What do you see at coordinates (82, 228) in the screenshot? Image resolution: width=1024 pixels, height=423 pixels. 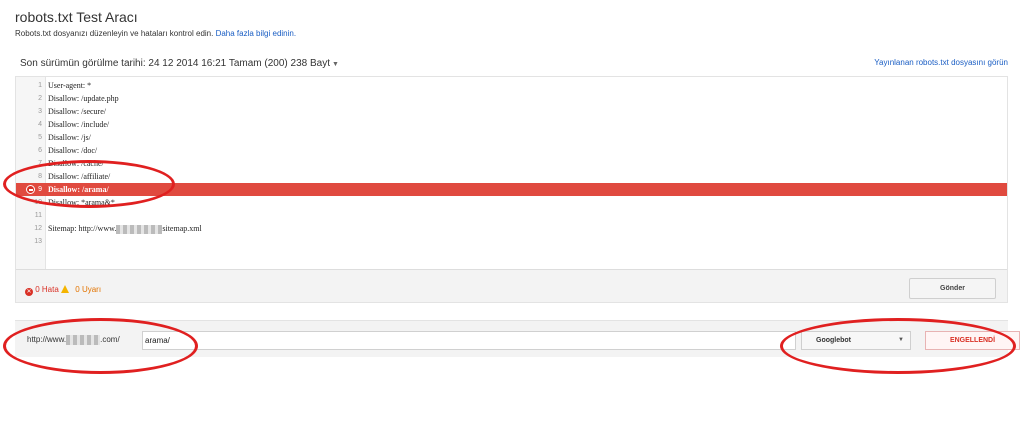 I see `sitemap-prefix: Sitemap: http://www.` at bounding box center [82, 228].